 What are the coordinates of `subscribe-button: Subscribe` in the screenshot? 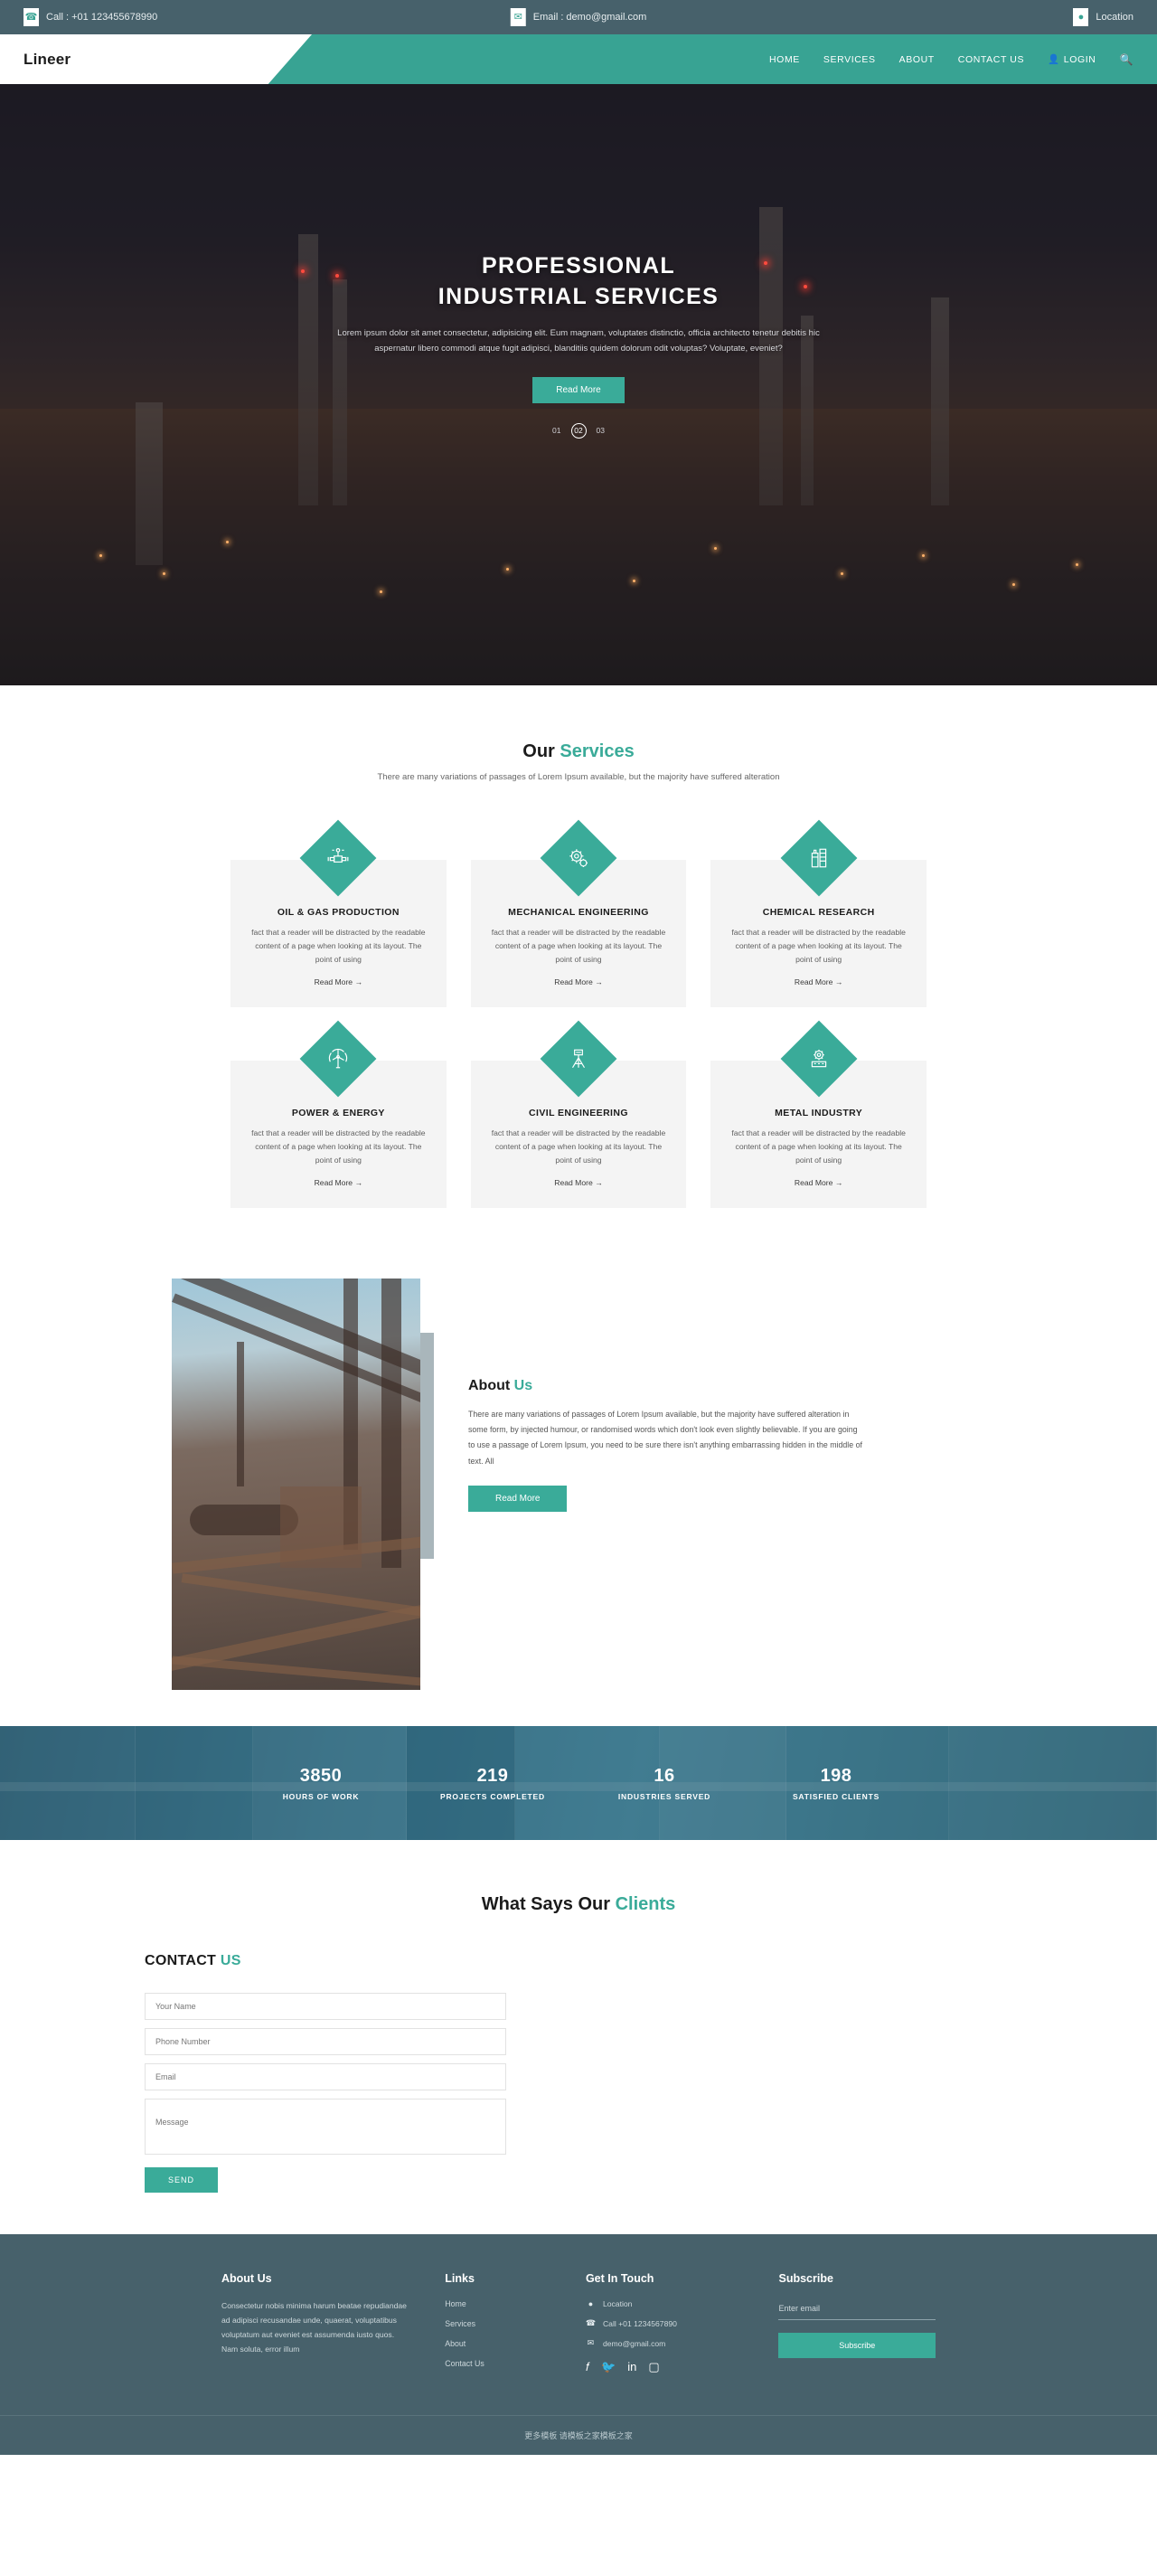 It's located at (857, 2346).